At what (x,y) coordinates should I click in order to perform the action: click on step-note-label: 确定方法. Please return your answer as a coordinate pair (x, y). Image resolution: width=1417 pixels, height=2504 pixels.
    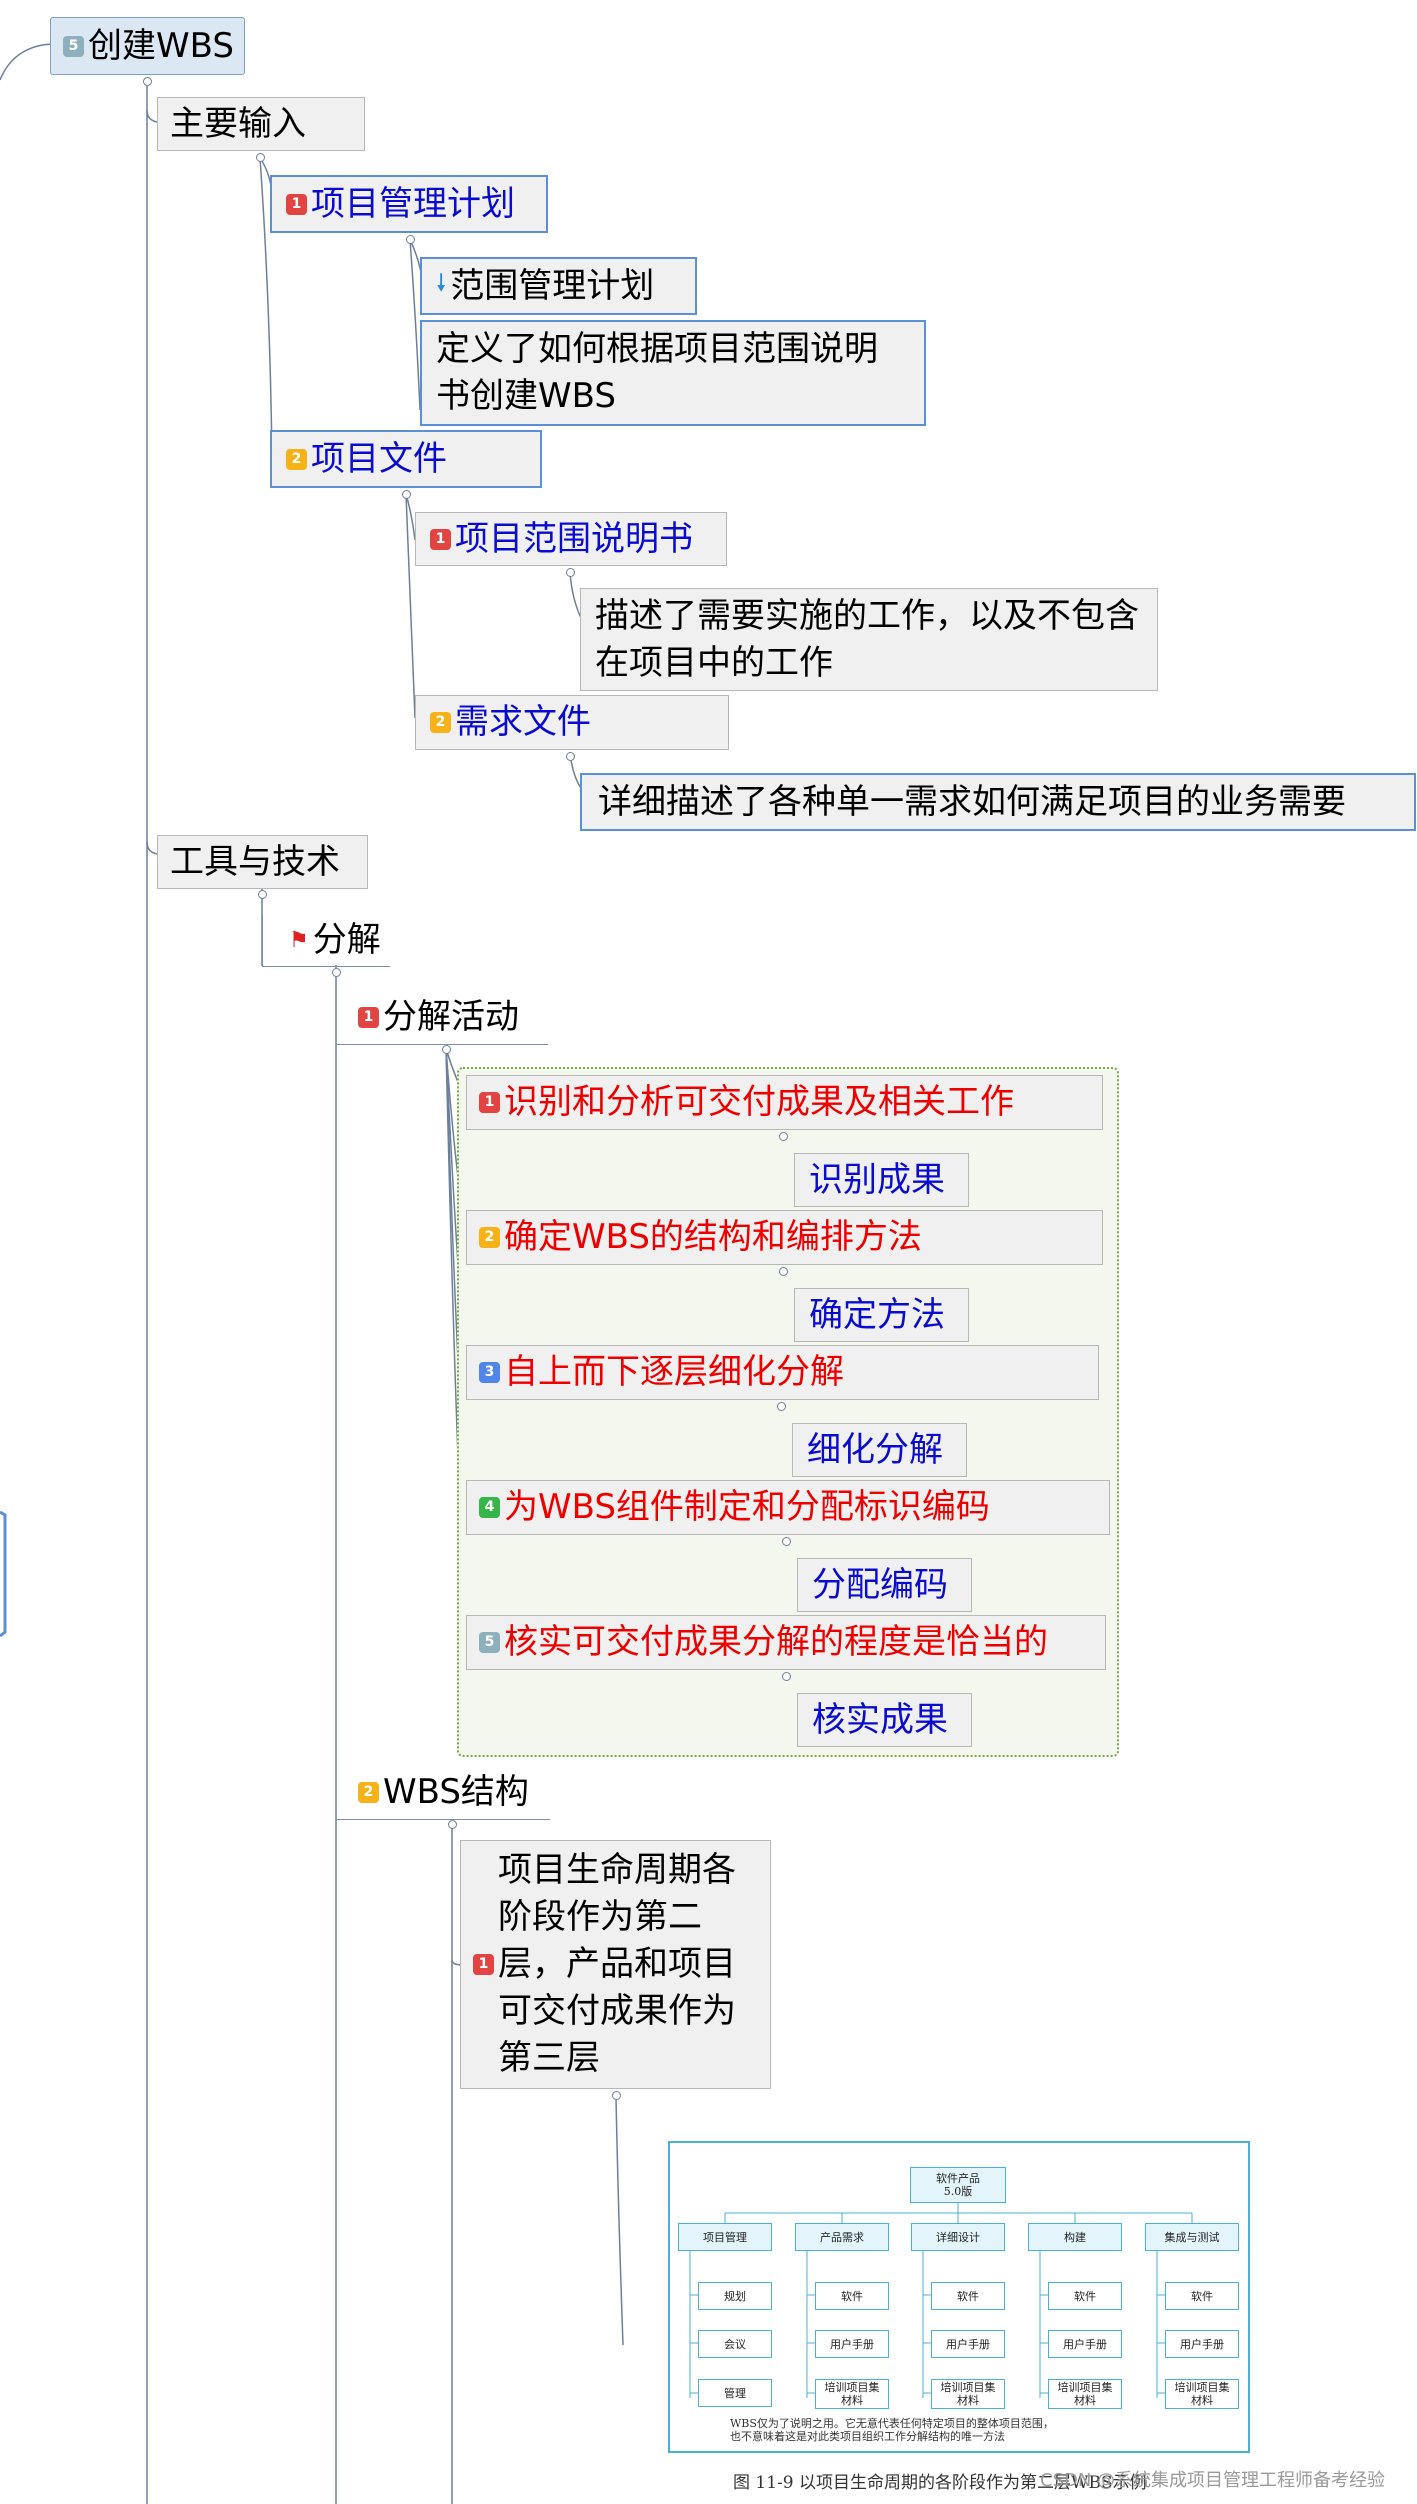
    Looking at the image, I should click on (877, 1314).